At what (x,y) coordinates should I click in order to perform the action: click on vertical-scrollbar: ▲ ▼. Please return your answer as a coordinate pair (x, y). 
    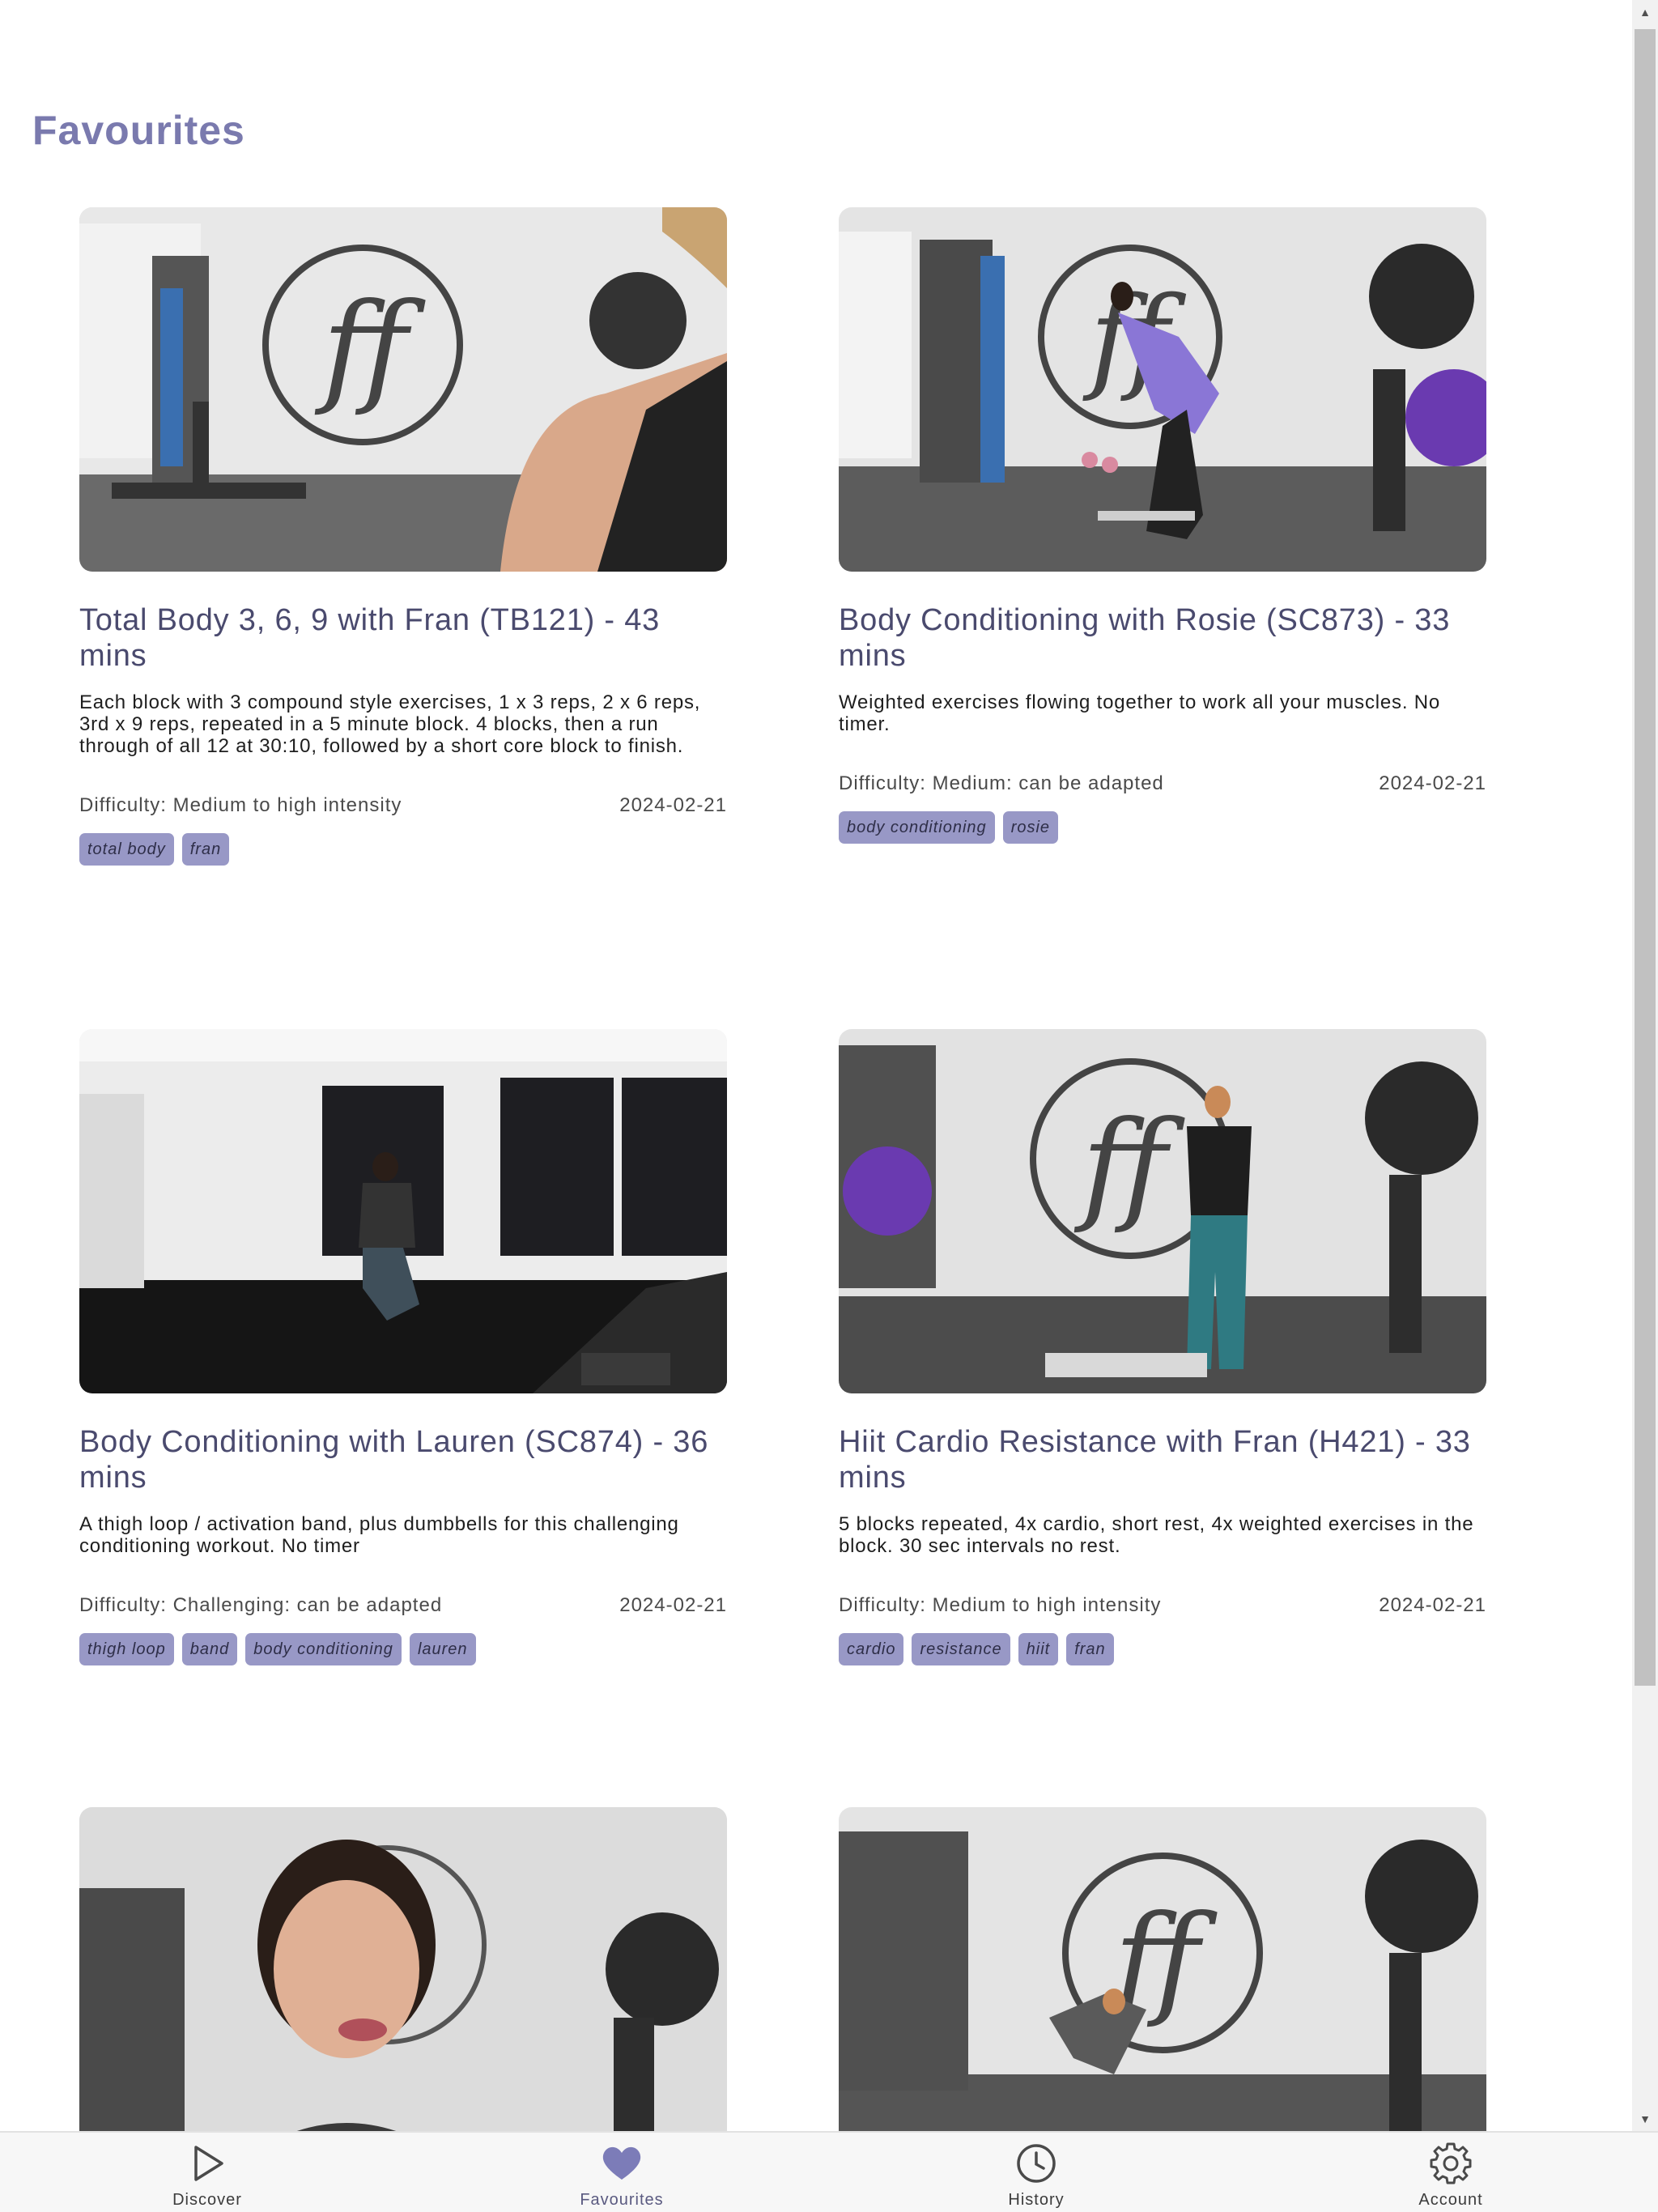
    Looking at the image, I should click on (1645, 1065).